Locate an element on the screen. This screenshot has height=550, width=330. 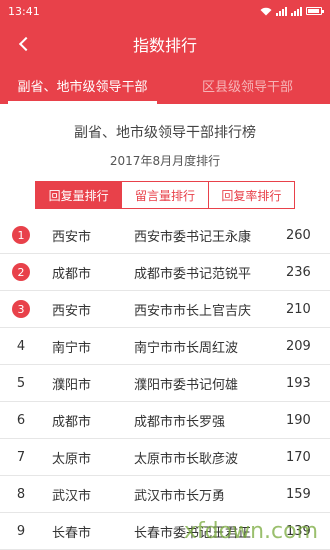
list-item: 8 武汉市 武汉市市长万勇 159 is located at coordinates (165, 494).